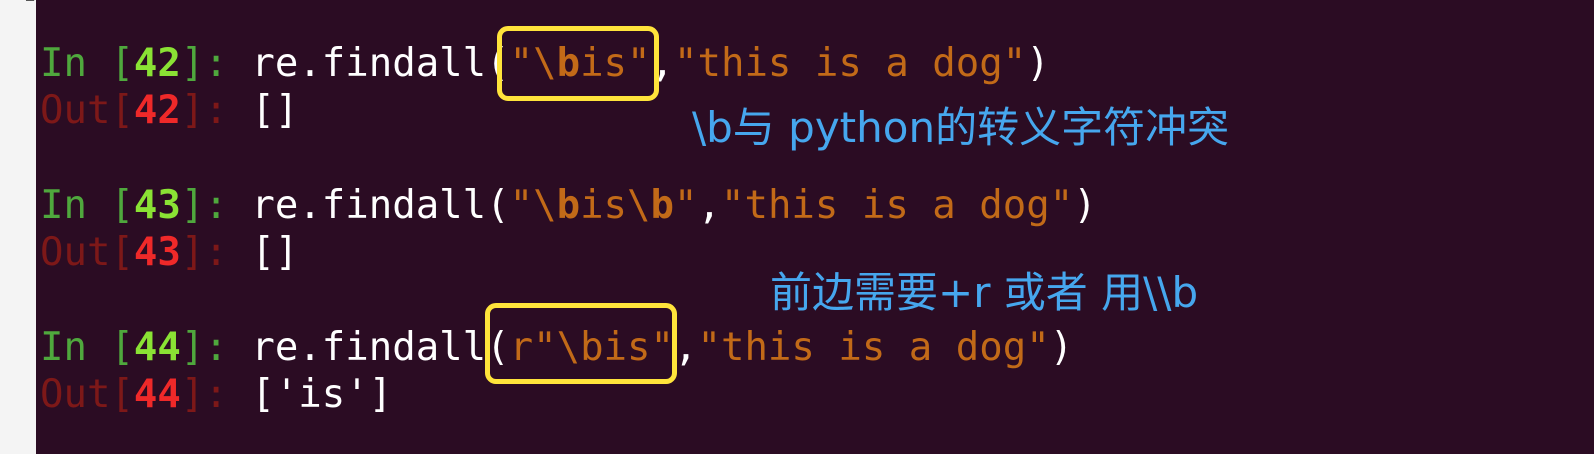 This screenshot has width=1594, height=454. Describe the element at coordinates (157, 63) in the screenshot. I see `in-prompt-number: 42` at that location.